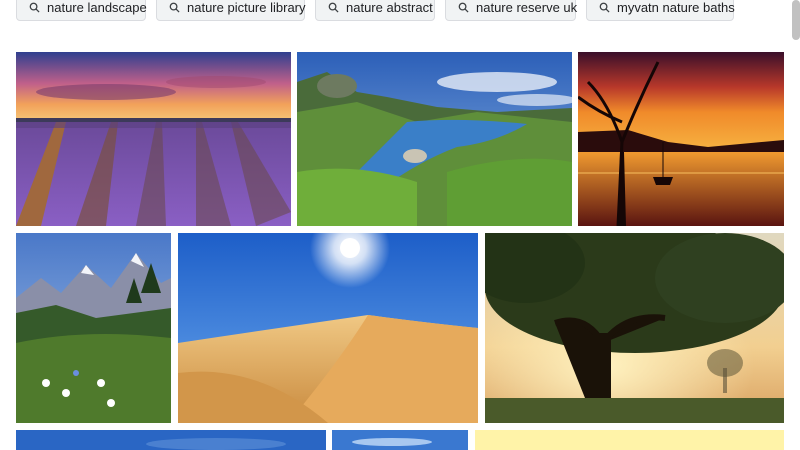 The height and width of the screenshot is (450, 800). What do you see at coordinates (434, 139) in the screenshot?
I see `image-mountain-stream` at bounding box center [434, 139].